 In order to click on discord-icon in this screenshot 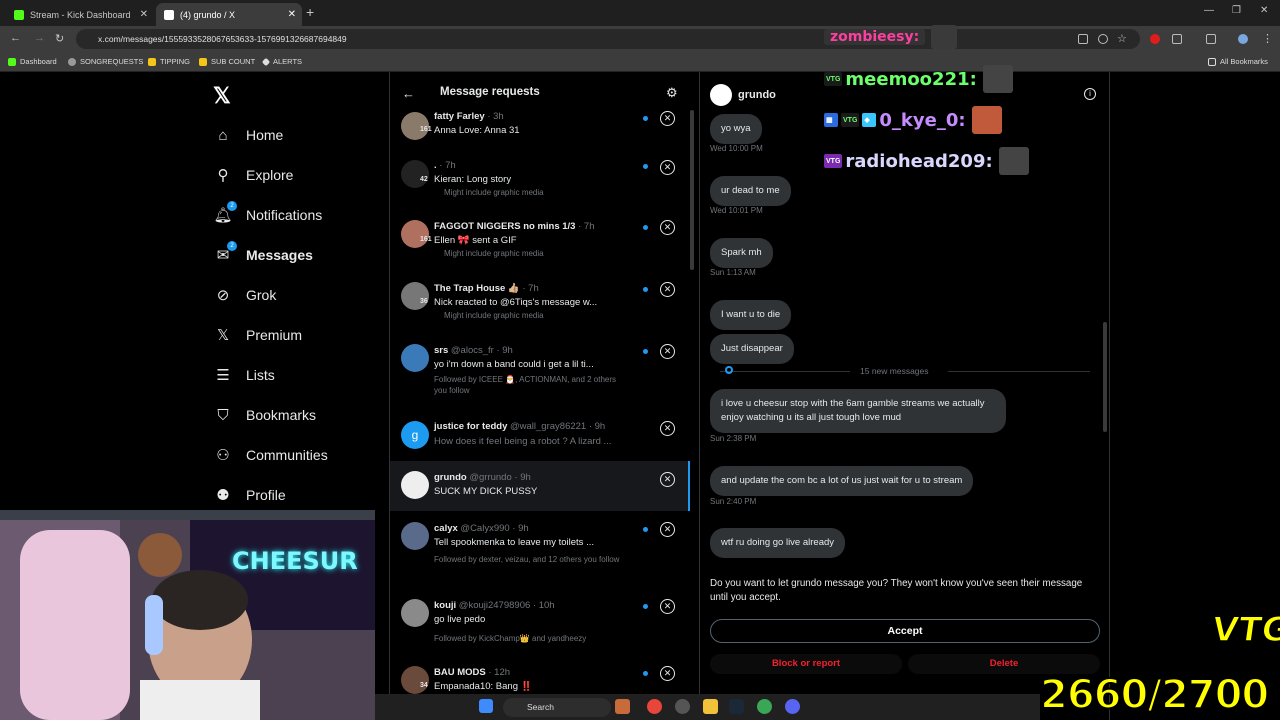, I will do `click(792, 706)`.